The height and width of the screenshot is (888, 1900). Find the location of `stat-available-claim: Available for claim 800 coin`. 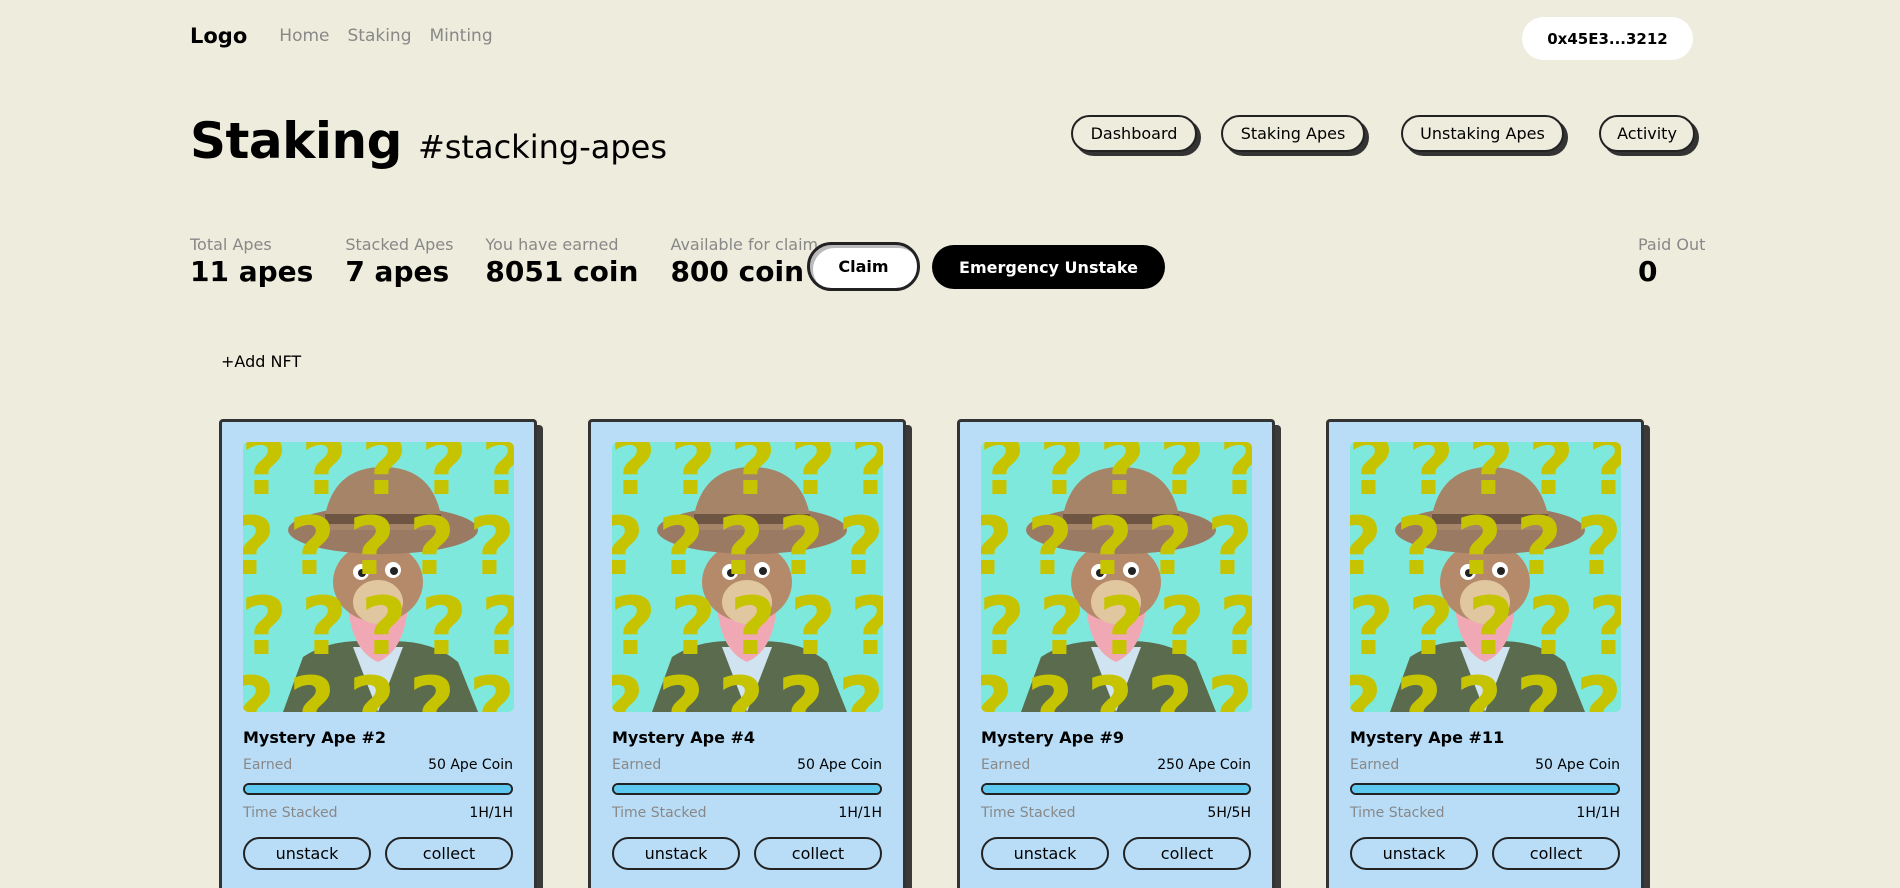

stat-available-claim: Available for claim 800 coin is located at coordinates (744, 263).